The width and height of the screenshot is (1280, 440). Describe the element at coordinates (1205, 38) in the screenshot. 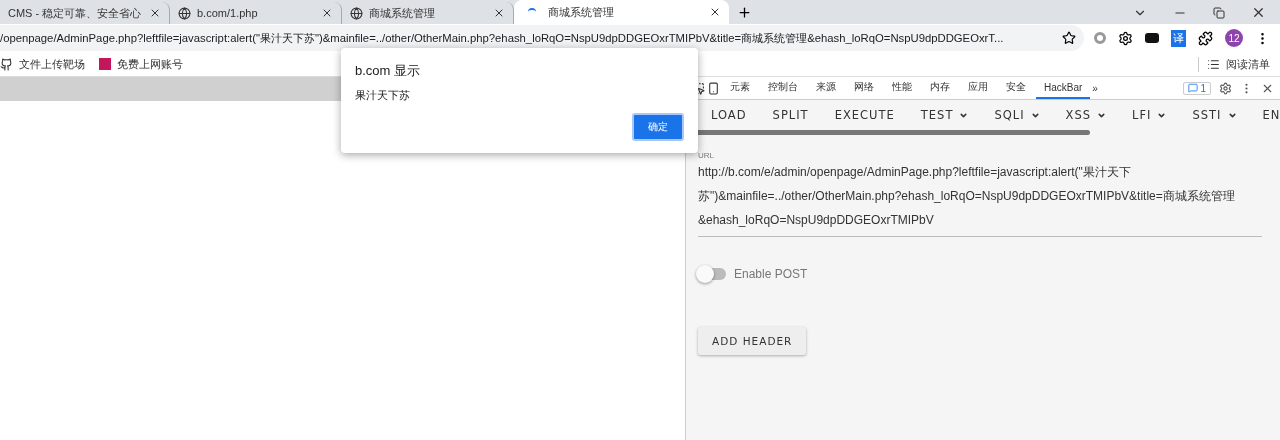

I see `puzzle-icon` at that location.